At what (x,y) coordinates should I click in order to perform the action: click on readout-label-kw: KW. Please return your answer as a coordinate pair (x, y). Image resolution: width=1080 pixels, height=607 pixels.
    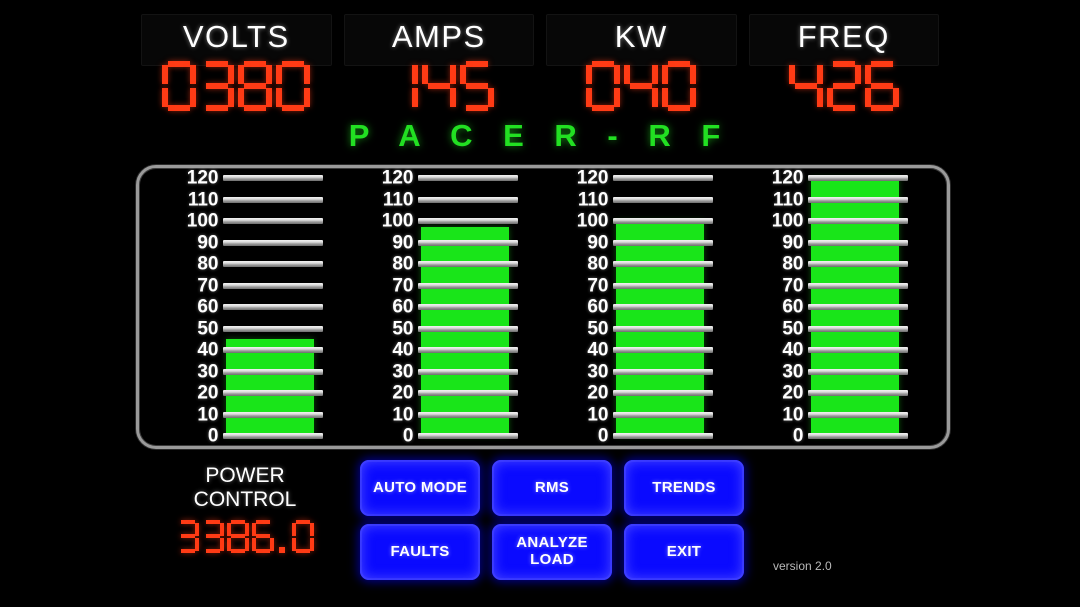
    Looking at the image, I should click on (641, 36).